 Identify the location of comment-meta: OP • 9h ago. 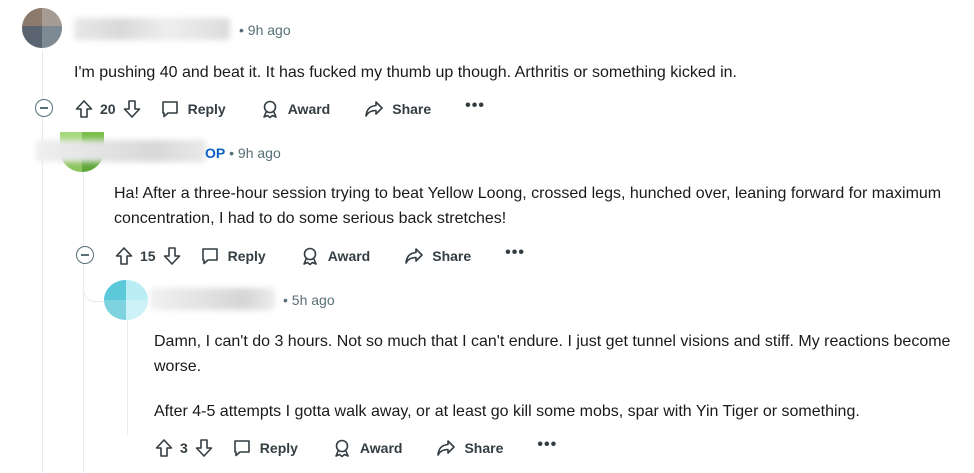
(243, 153).